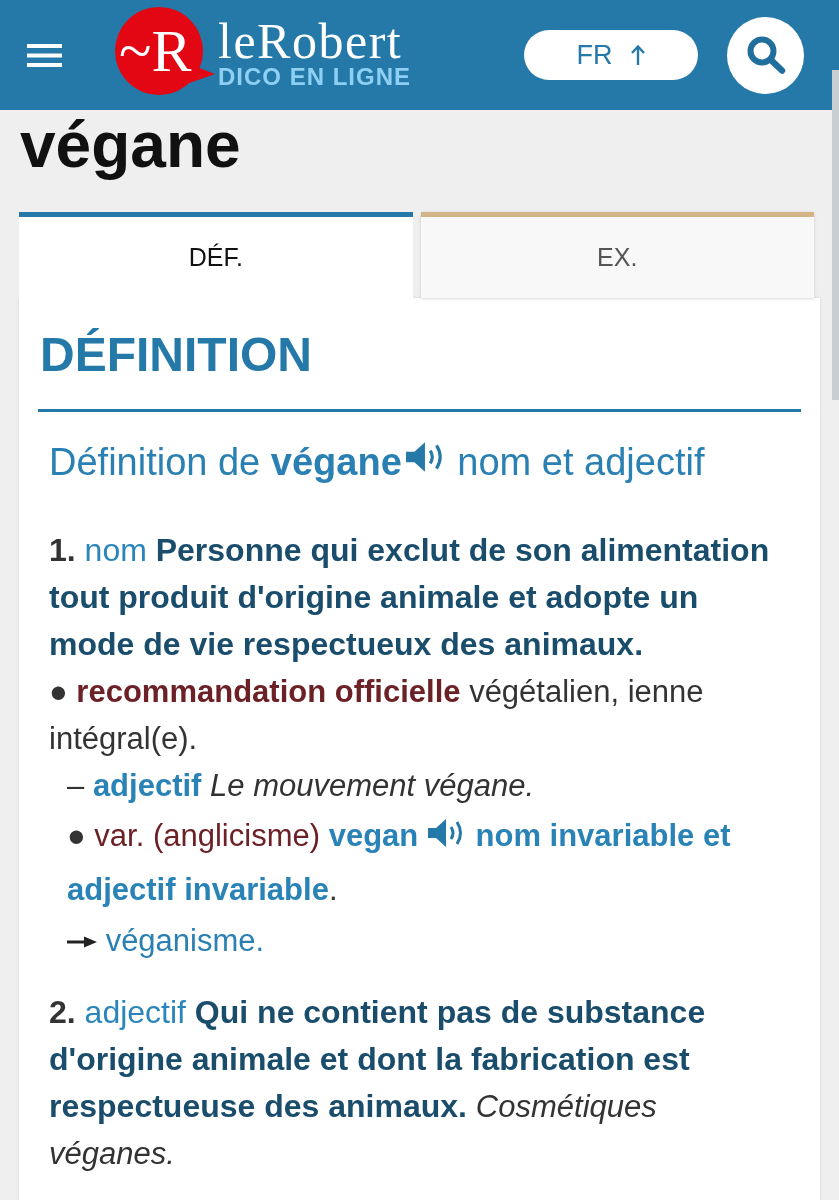 Image resolution: width=839 pixels, height=1200 pixels. I want to click on tab: EX., so click(617, 255).